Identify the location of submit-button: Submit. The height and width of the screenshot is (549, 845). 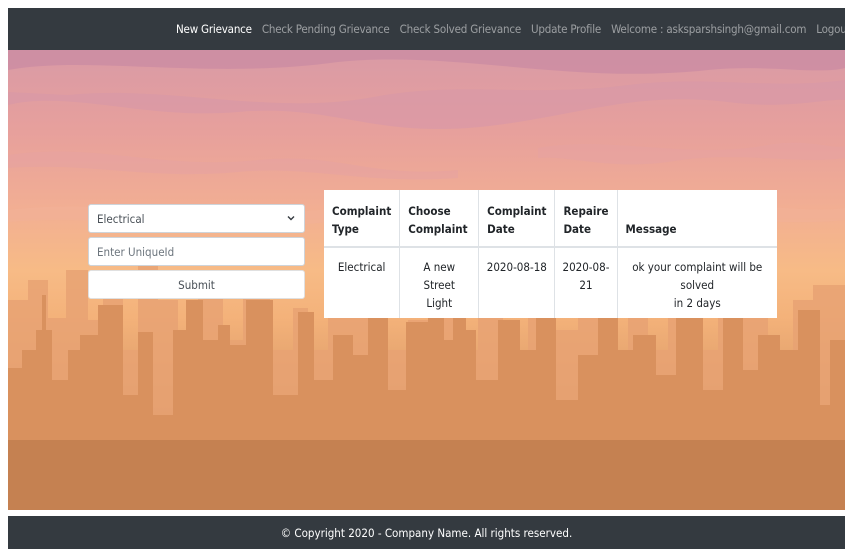
(196, 284).